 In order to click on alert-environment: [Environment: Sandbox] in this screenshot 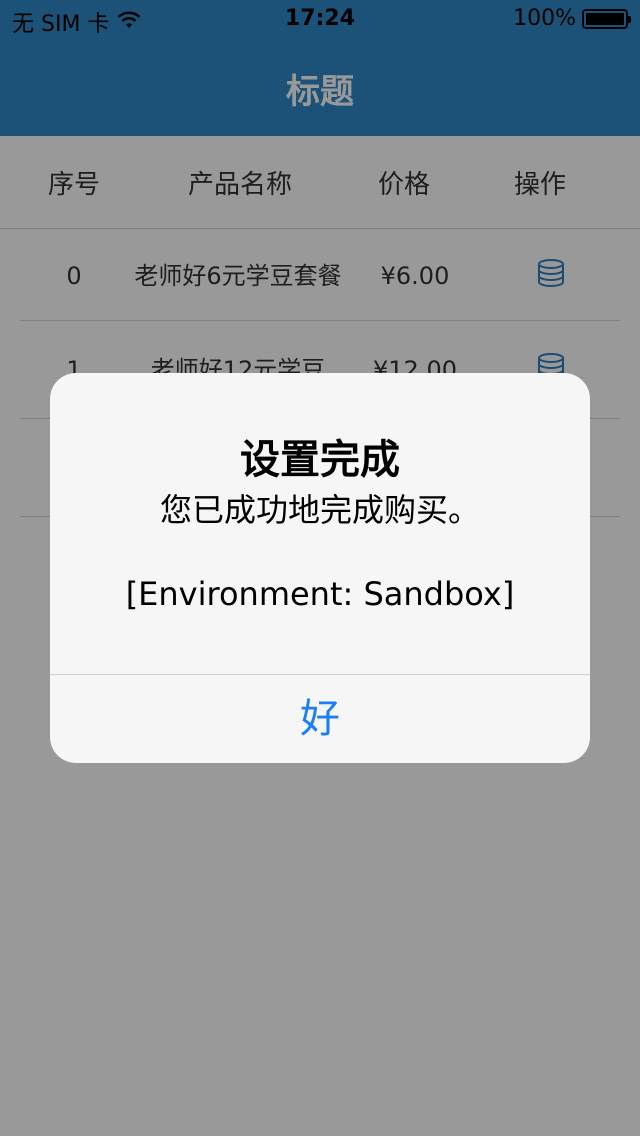, I will do `click(320, 594)`.